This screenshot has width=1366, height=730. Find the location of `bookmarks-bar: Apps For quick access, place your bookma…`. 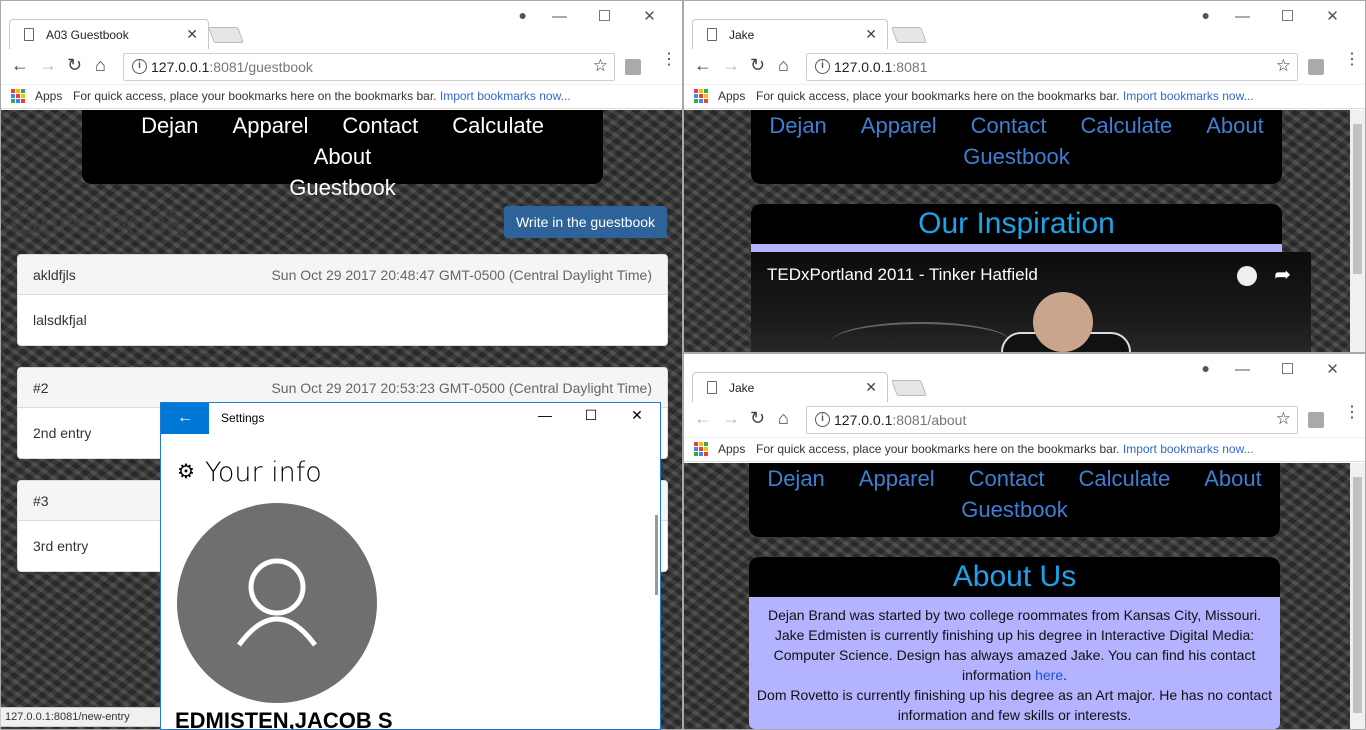

bookmarks-bar: Apps For quick access, place your bookma… is located at coordinates (341, 97).